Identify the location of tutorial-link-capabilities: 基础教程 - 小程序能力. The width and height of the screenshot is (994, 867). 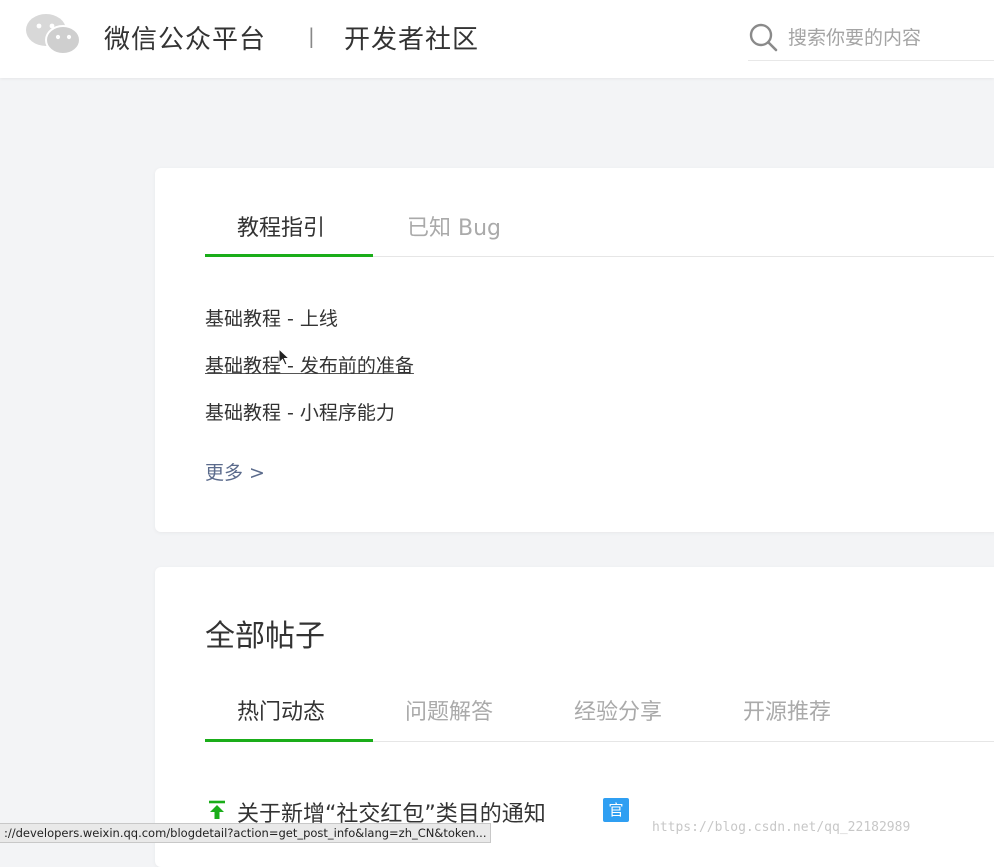
(300, 411).